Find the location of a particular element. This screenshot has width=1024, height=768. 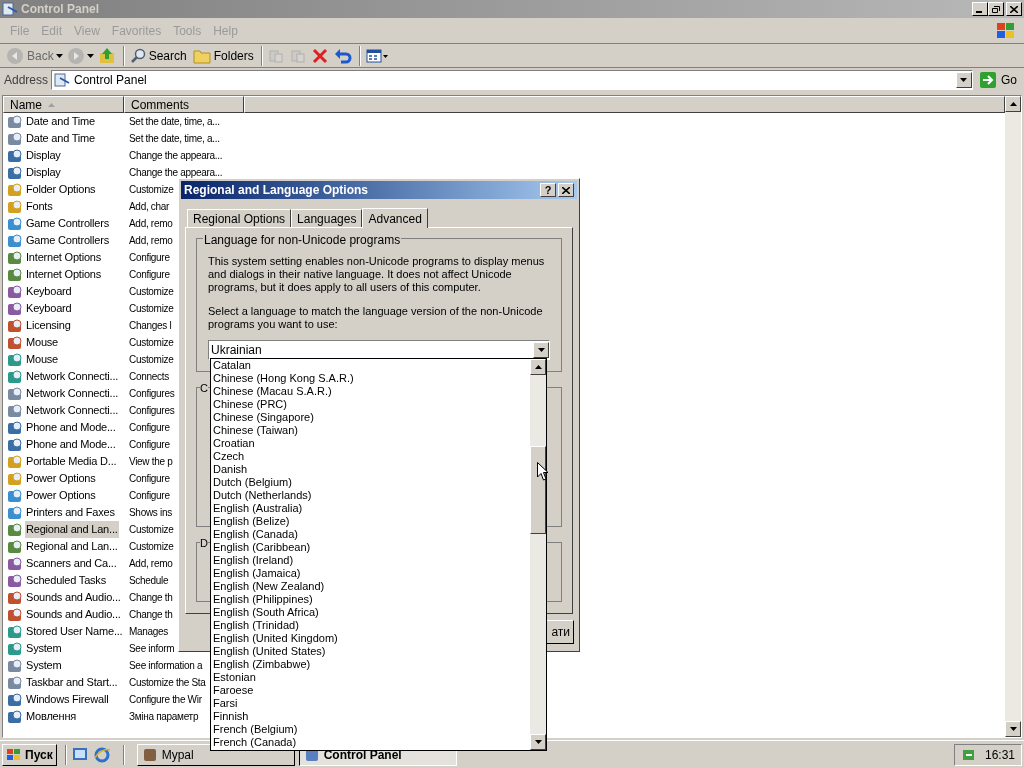

language-option: Dutch (Belgium) is located at coordinates (370, 482).